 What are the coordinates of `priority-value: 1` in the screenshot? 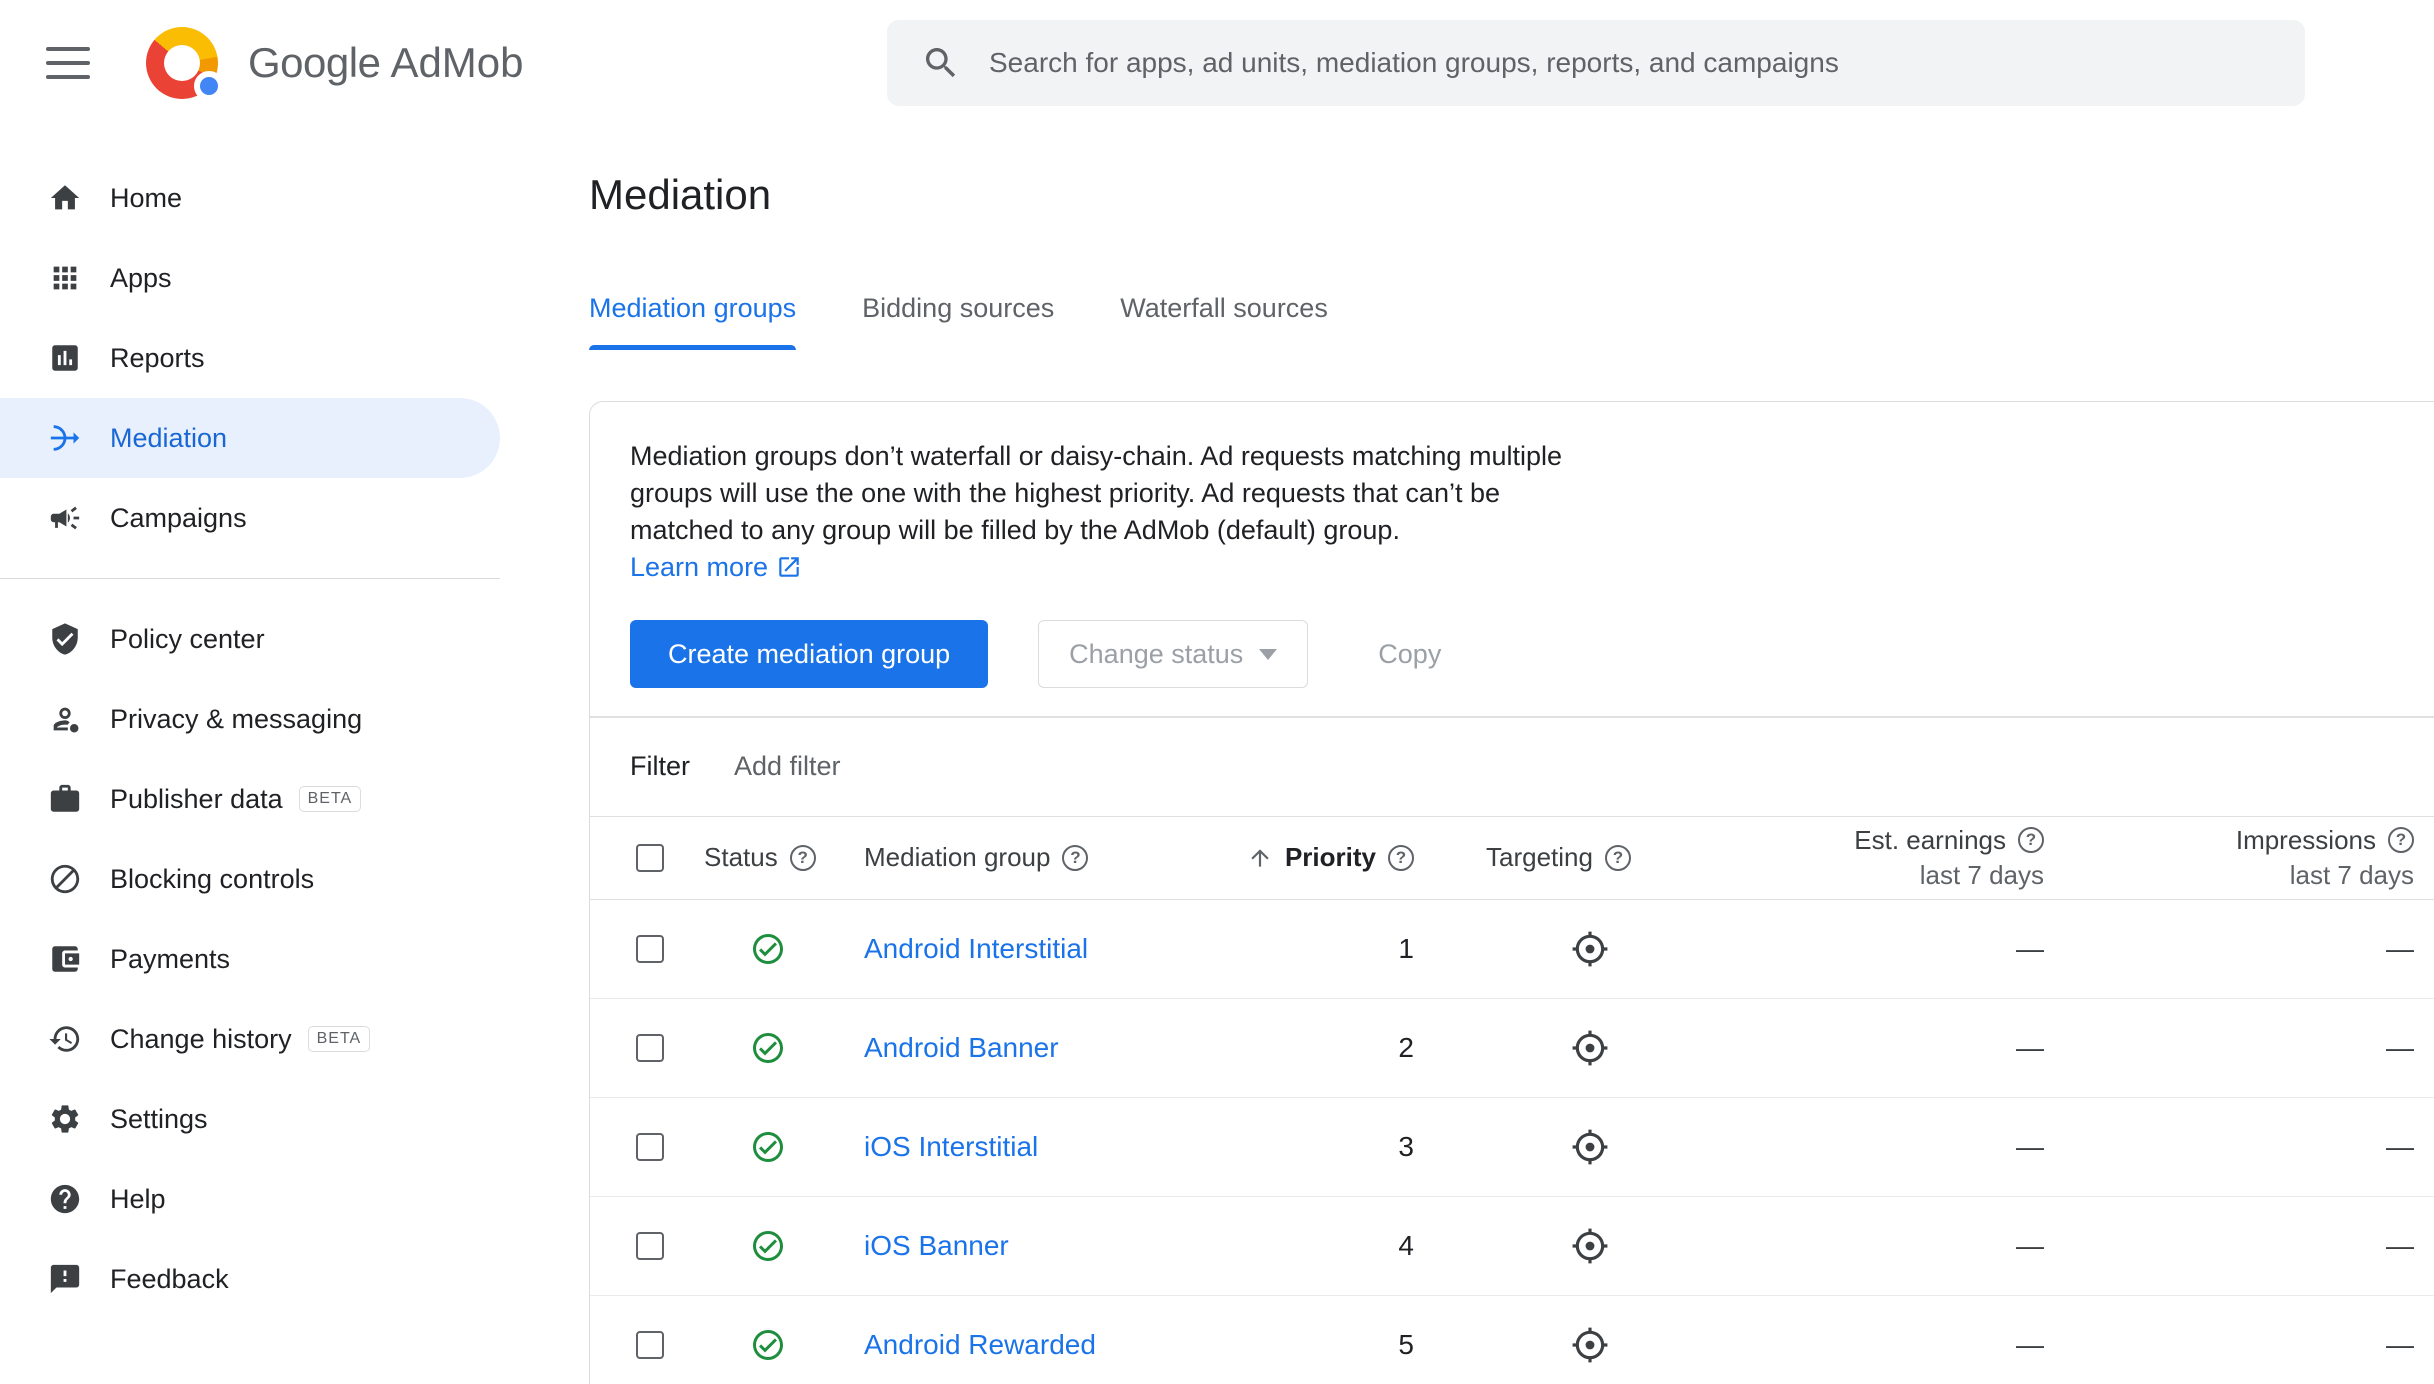 It's located at (1406, 948).